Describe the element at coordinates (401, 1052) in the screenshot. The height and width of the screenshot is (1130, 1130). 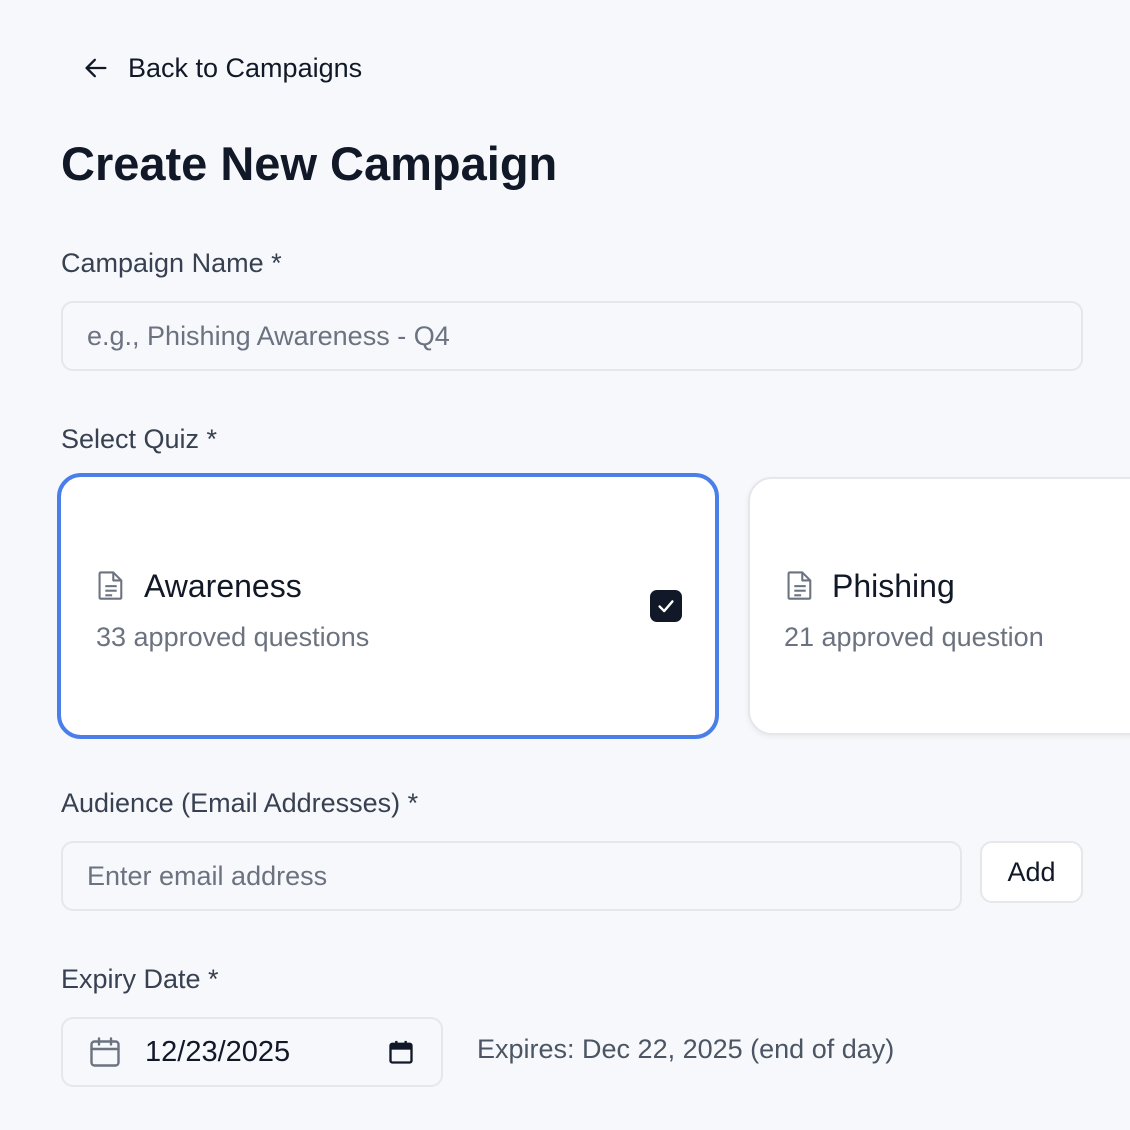
I see `calendar-picker-icon` at that location.